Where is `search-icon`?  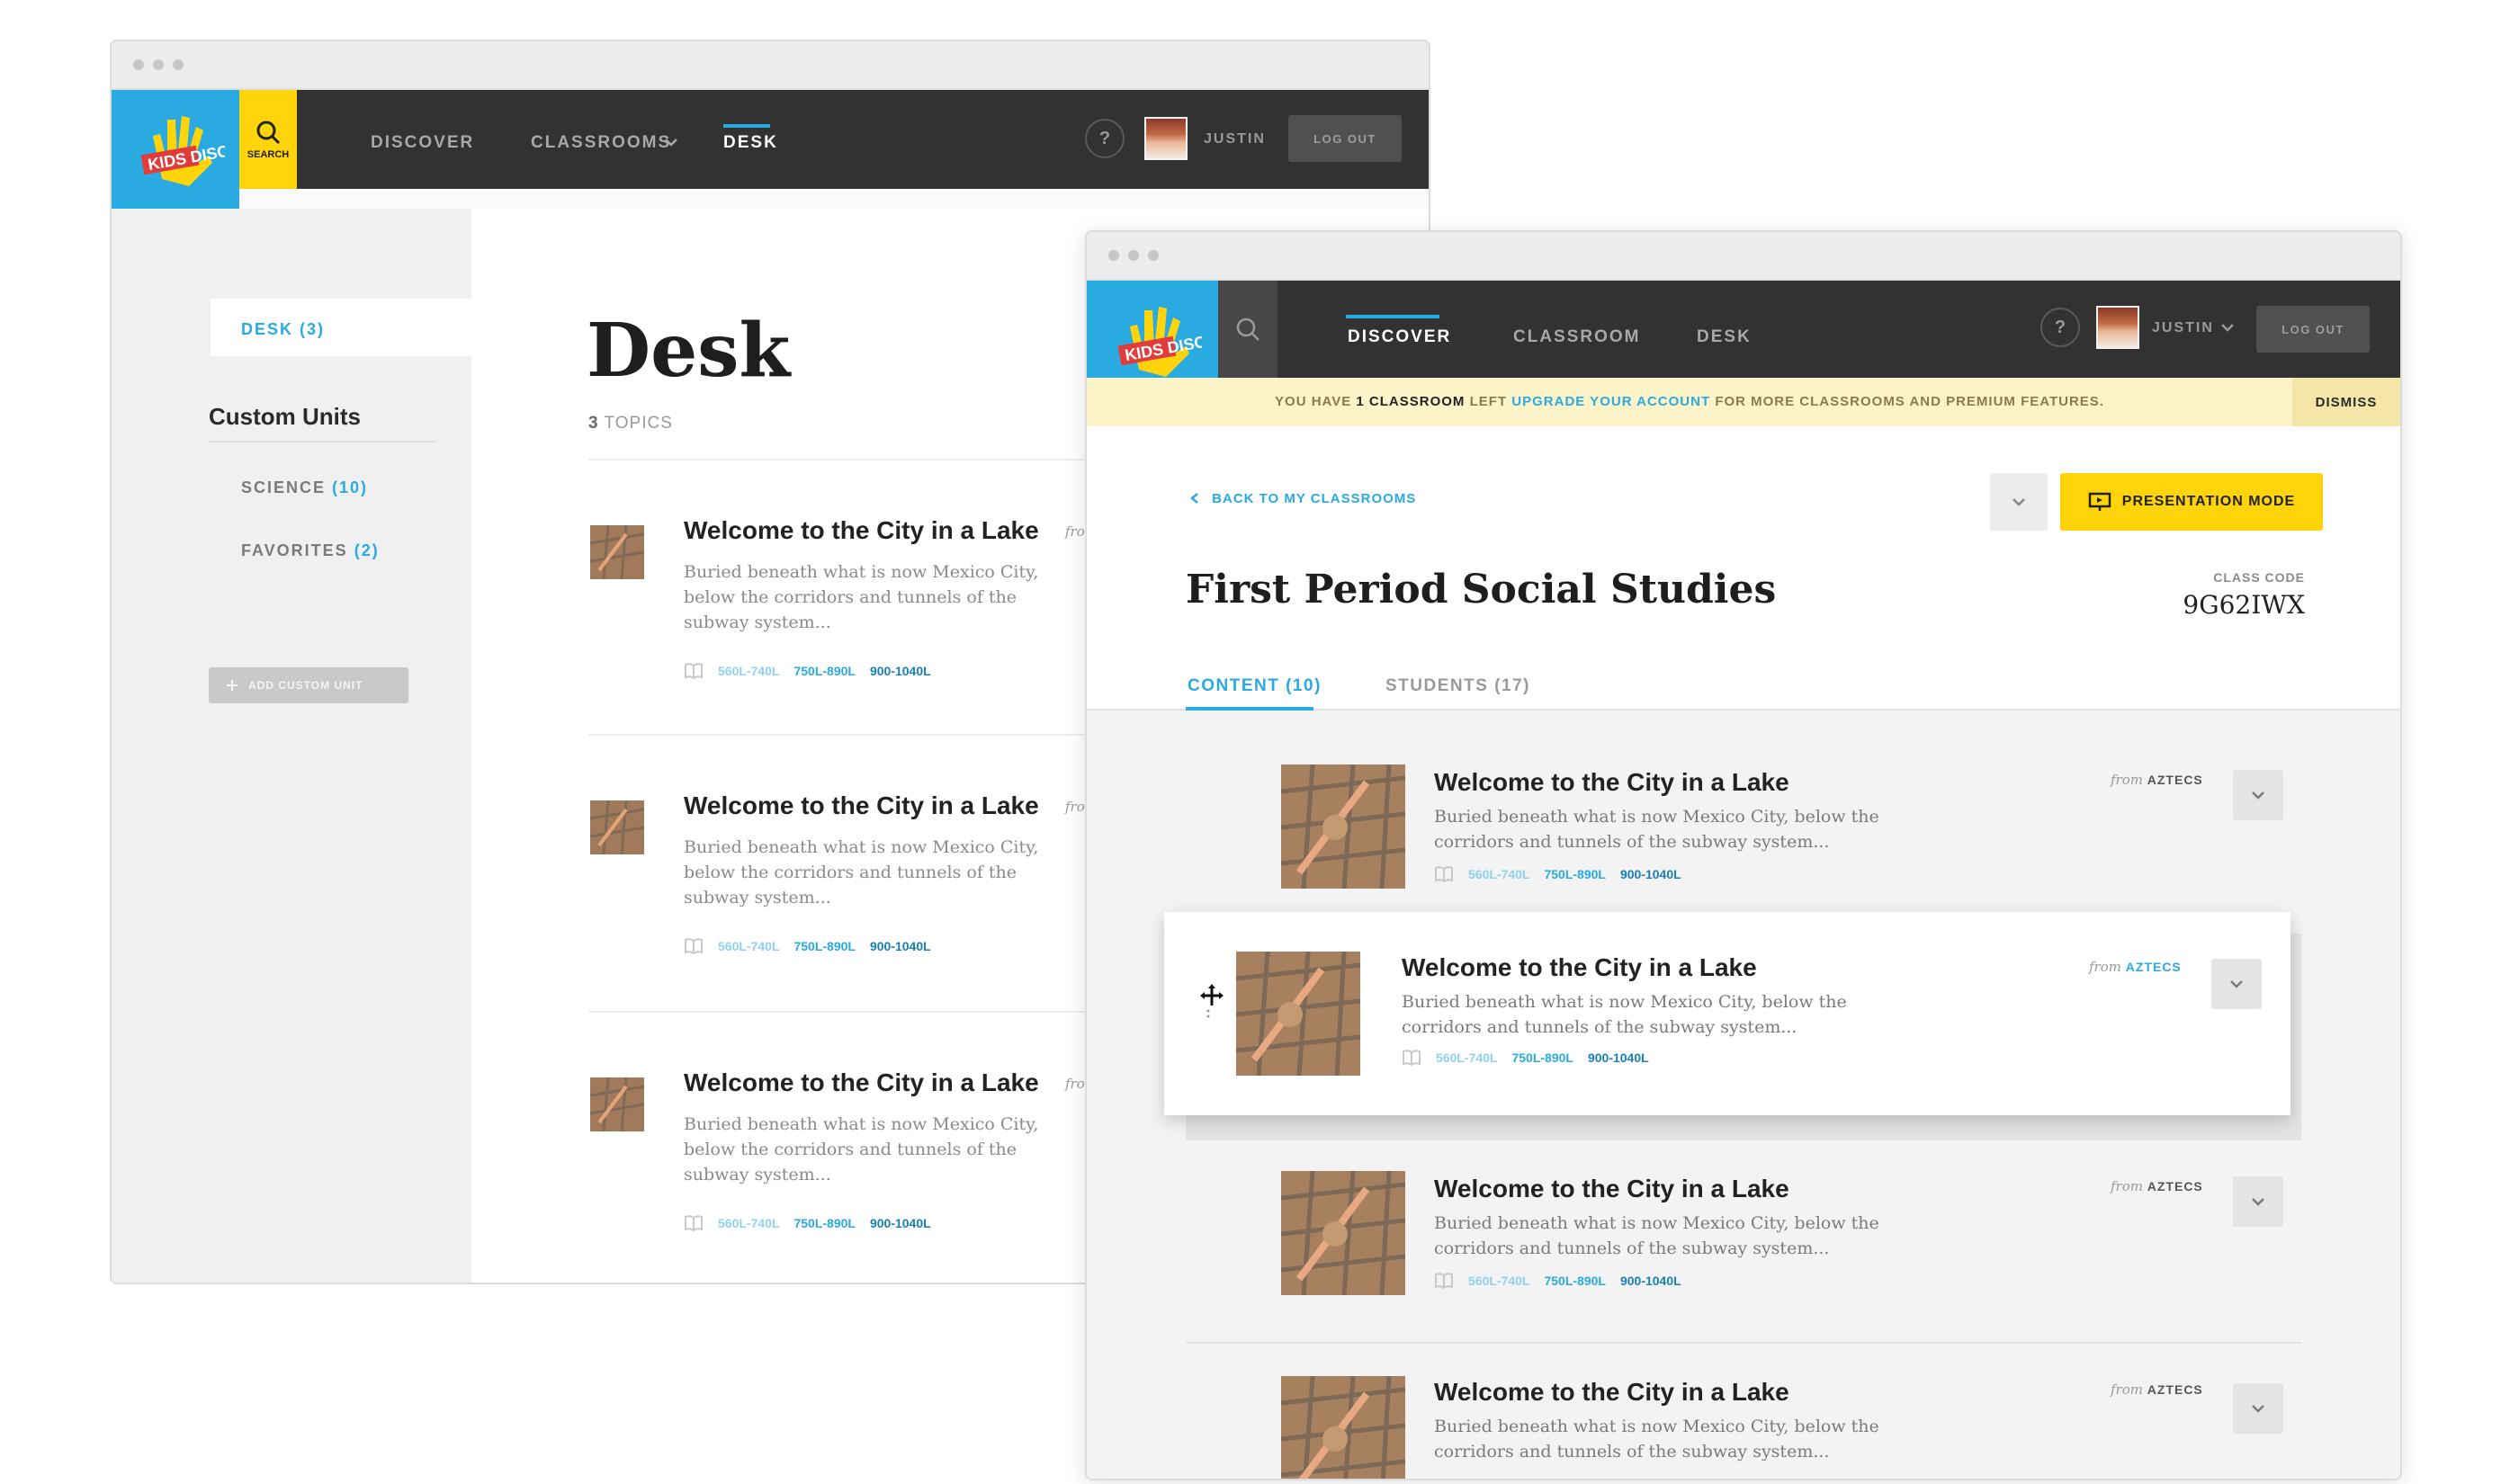
search-icon is located at coordinates (268, 133).